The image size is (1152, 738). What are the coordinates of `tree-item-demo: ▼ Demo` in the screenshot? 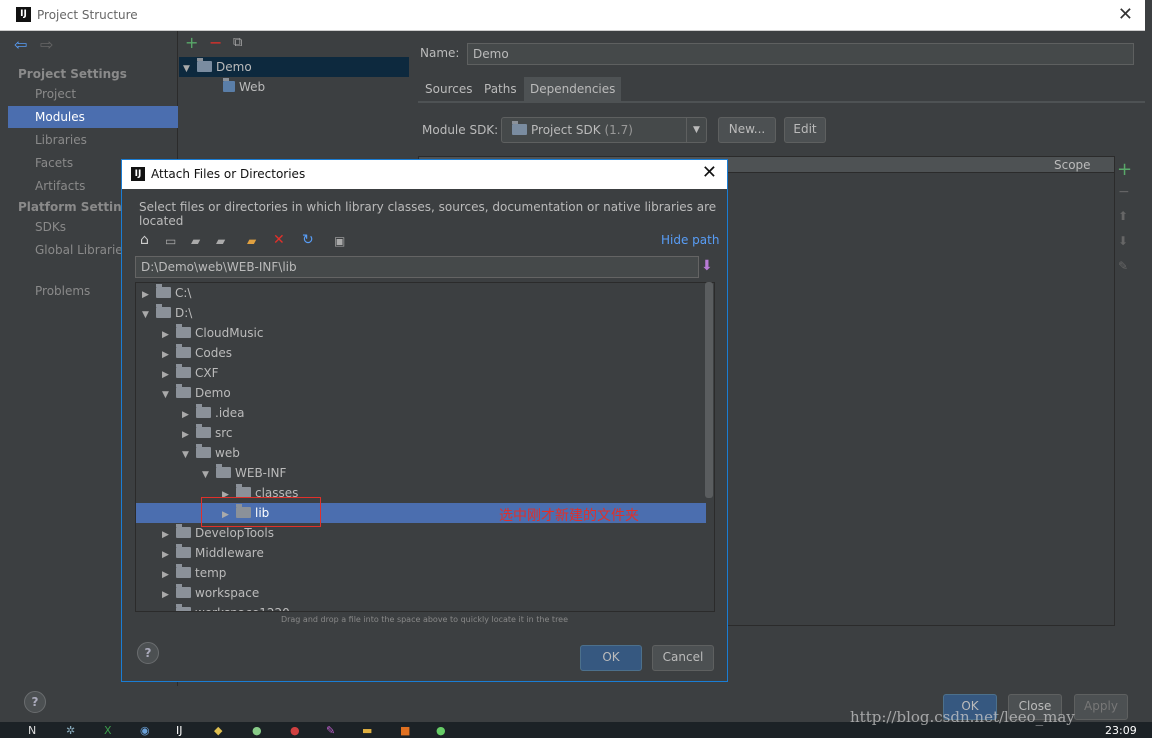 It's located at (294, 67).